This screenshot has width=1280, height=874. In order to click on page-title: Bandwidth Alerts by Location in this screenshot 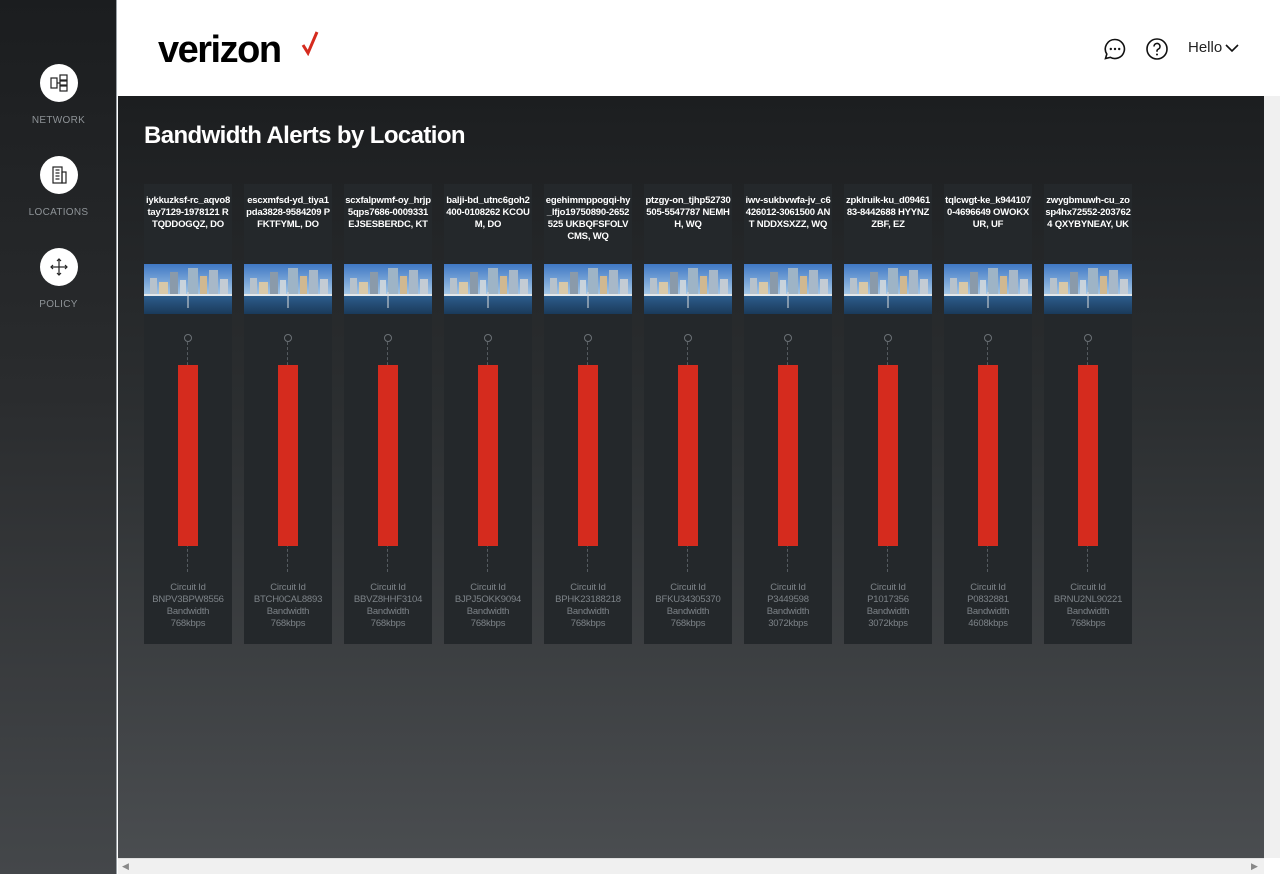, I will do `click(305, 135)`.